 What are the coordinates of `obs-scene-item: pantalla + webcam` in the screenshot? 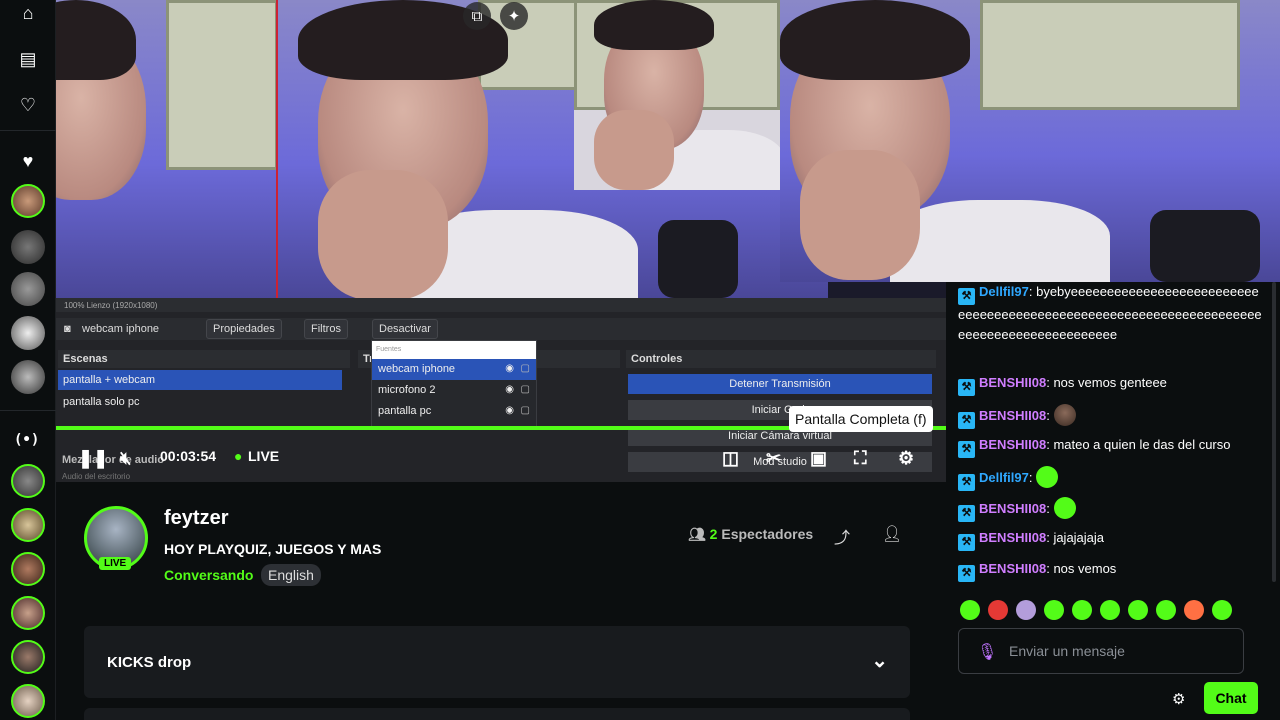 It's located at (200, 380).